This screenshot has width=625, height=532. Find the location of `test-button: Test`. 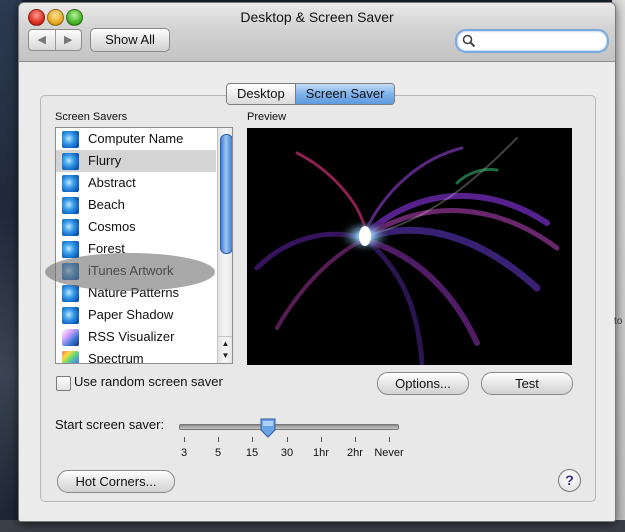

test-button: Test is located at coordinates (527, 383).